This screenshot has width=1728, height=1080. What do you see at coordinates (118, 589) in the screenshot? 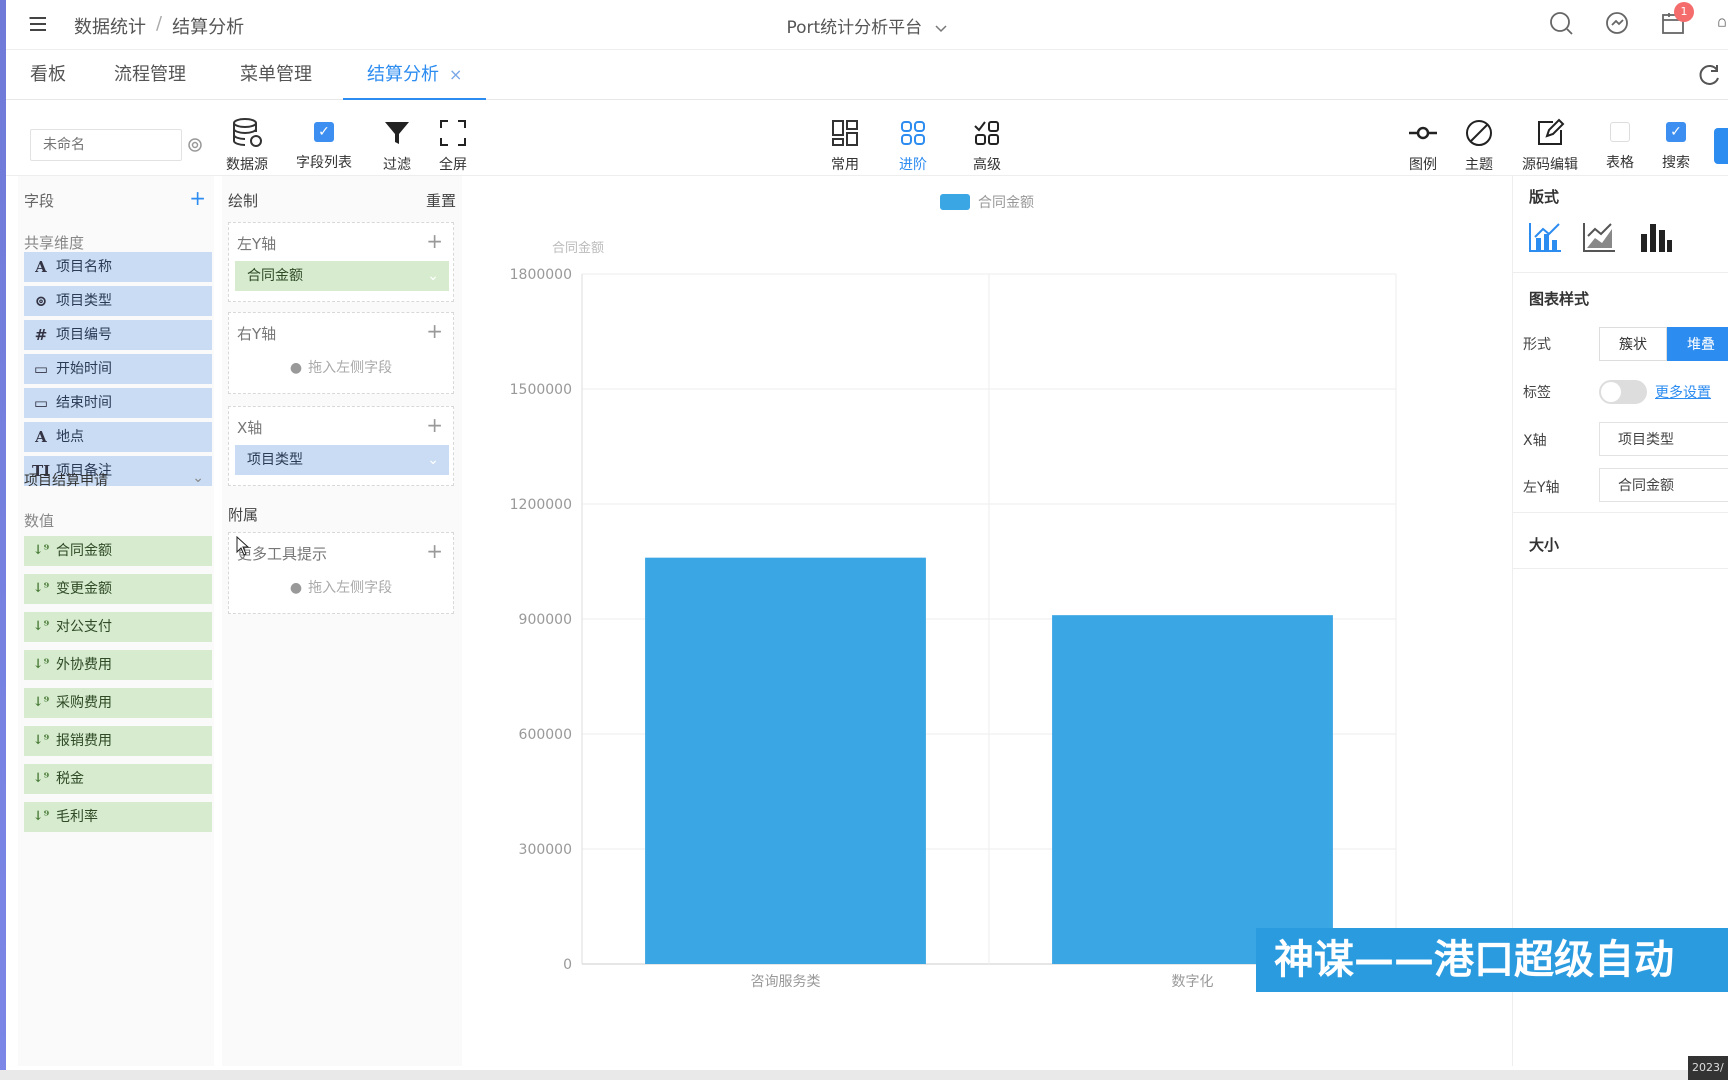
I see `measure-field: ↓⁹ 变更金额` at bounding box center [118, 589].